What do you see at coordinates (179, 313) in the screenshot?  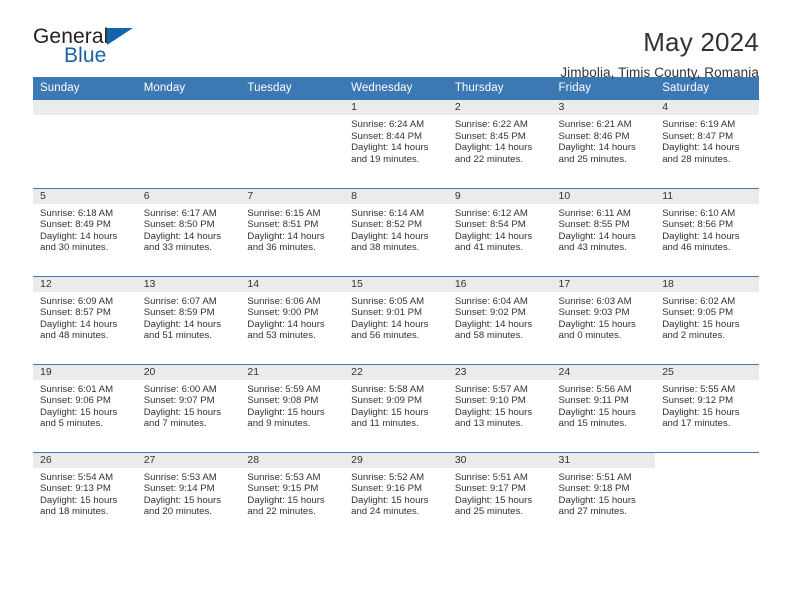 I see `sunset-time: Sunset: 8:59 PM` at bounding box center [179, 313].